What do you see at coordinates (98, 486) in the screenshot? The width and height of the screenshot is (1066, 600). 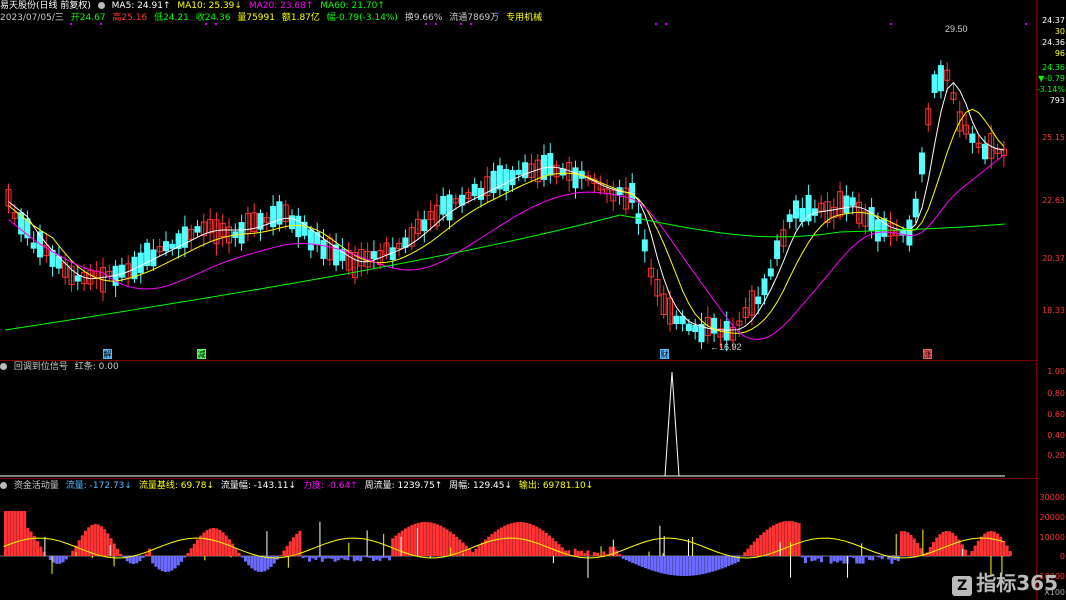 I see `p3-flow: 流量: -172.73↓` at bounding box center [98, 486].